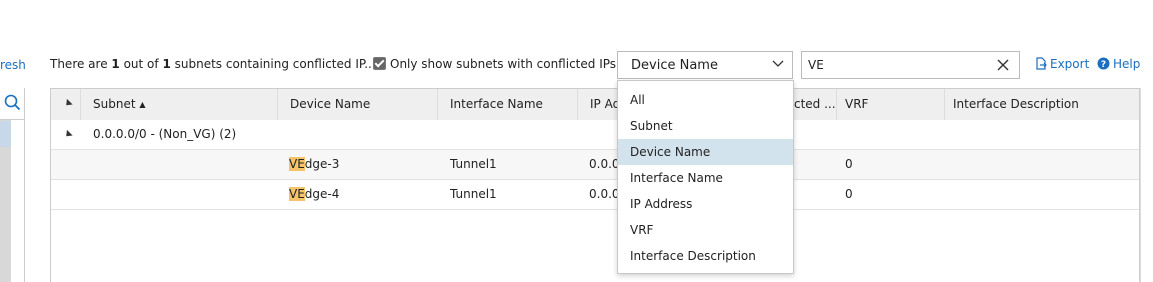 The width and height of the screenshot is (1153, 282). Describe the element at coordinates (165, 134) in the screenshot. I see `group-label: 0.0.0.0/0 - (Non_VG) (2)` at that location.